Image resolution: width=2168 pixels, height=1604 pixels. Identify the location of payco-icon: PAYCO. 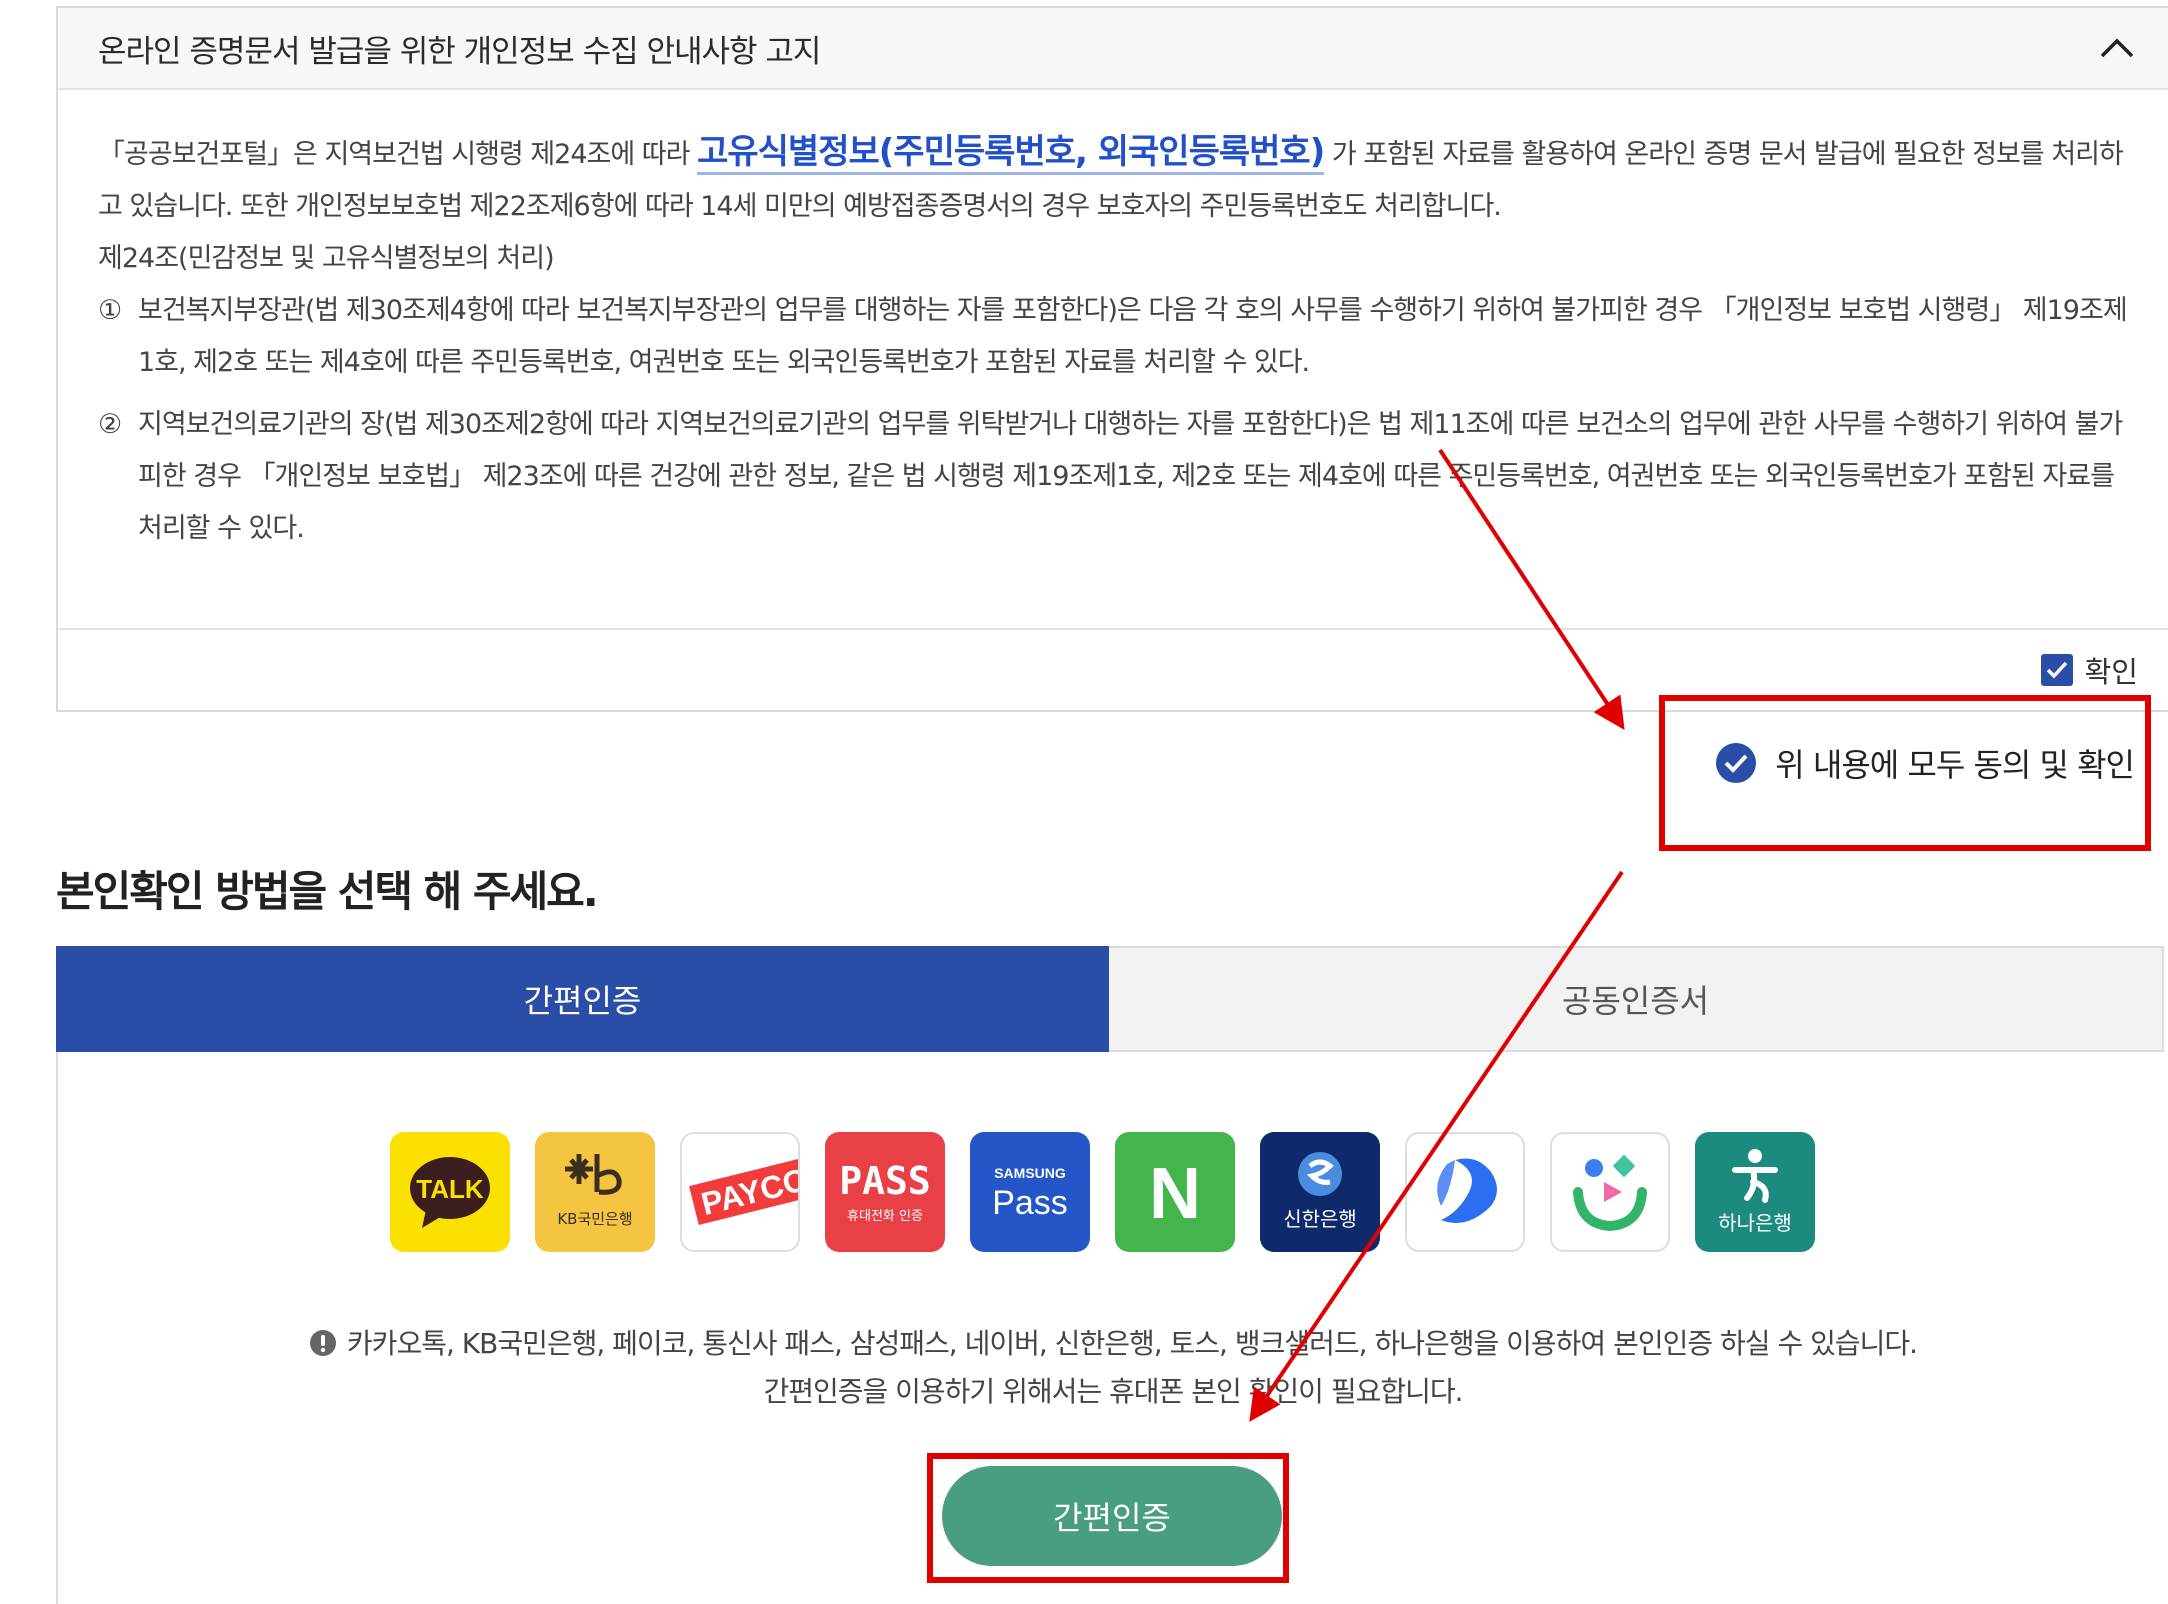
(743, 1189).